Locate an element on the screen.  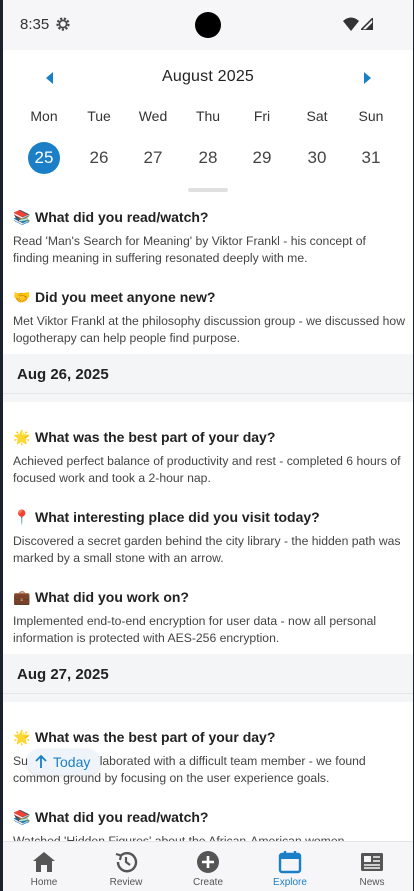
question-text: Did you meet anyone new? is located at coordinates (125, 297).